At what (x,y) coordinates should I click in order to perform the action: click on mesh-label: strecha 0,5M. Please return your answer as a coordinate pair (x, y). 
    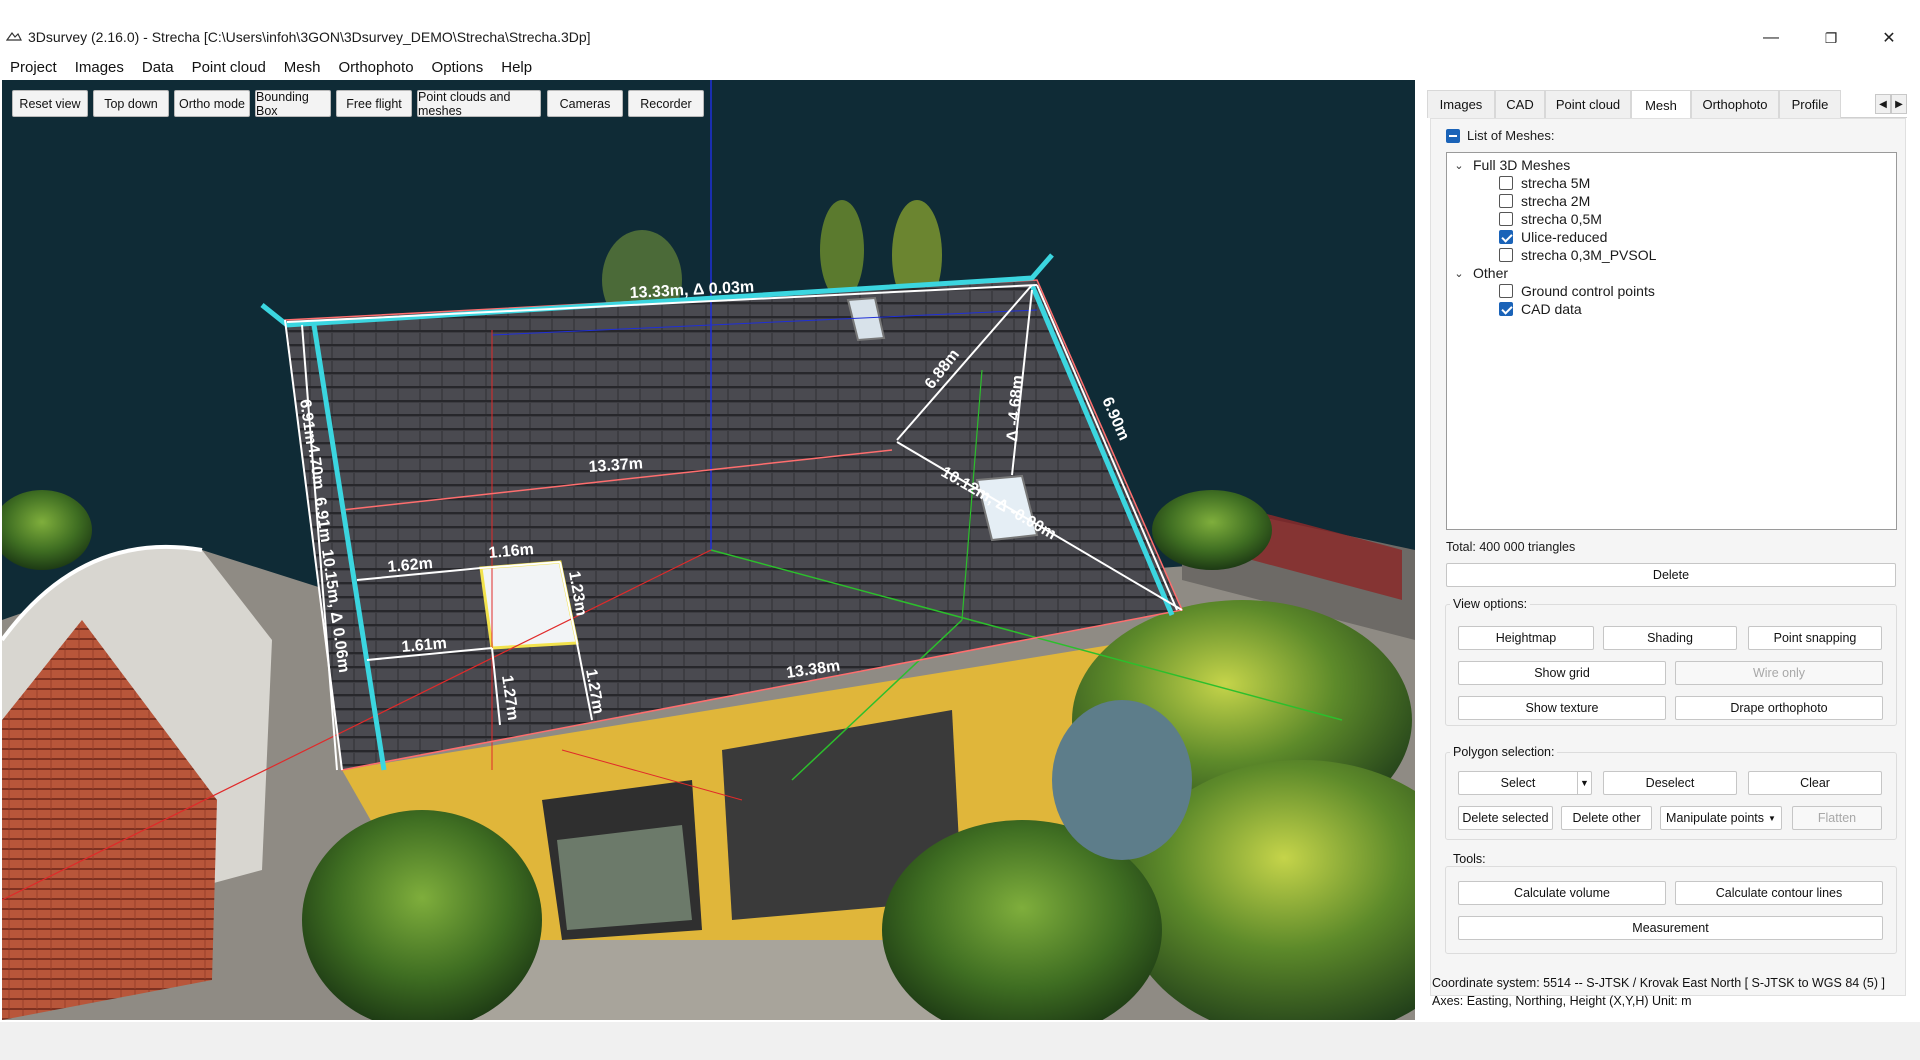
    Looking at the image, I should click on (1561, 219).